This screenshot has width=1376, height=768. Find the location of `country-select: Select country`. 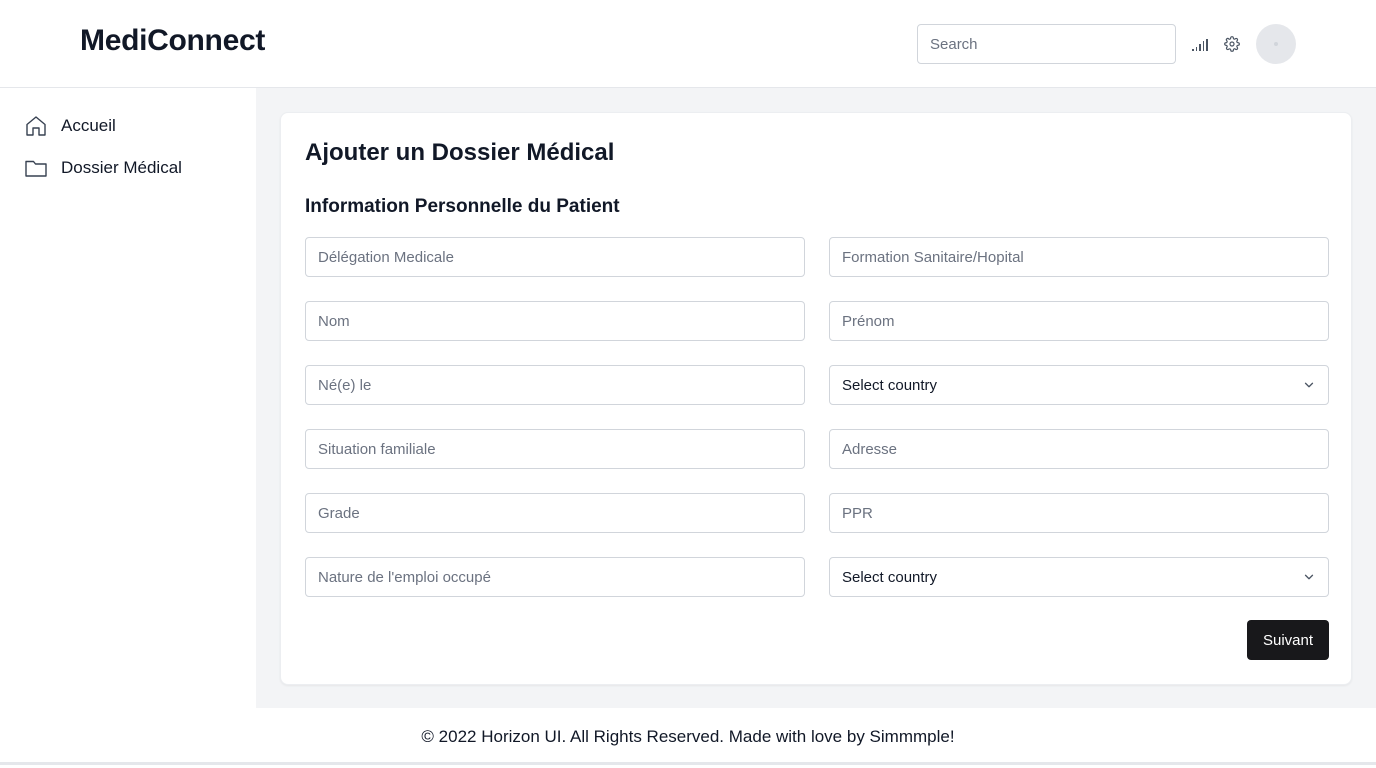

country-select: Select country is located at coordinates (1079, 385).